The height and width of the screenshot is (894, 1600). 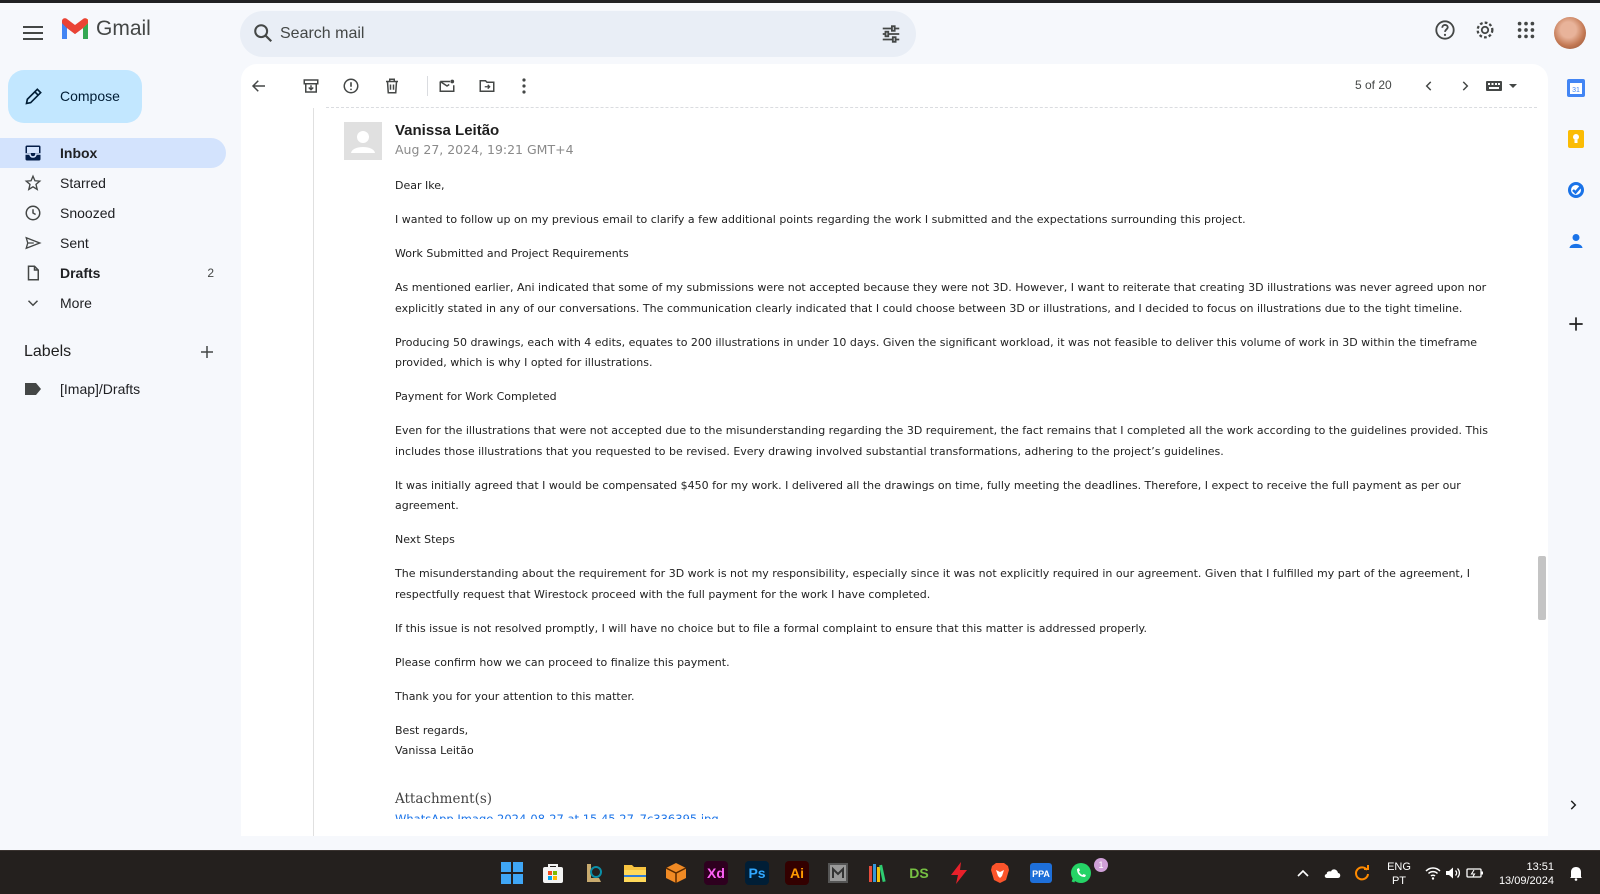 I want to click on header: Gmail, so click(x=800, y=33).